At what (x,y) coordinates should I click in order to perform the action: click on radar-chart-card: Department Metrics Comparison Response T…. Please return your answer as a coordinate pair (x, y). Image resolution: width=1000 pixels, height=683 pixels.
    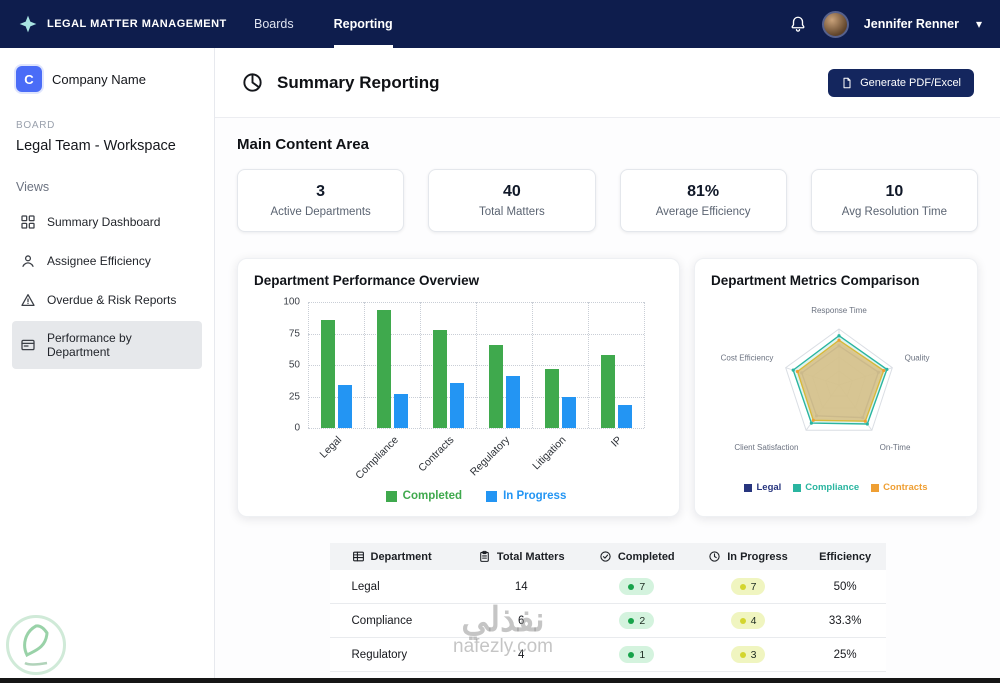
    Looking at the image, I should click on (836, 387).